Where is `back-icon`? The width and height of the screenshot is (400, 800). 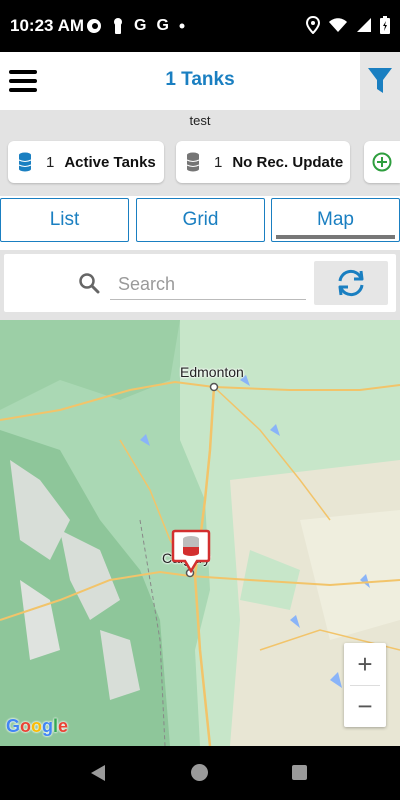
back-icon is located at coordinates (98, 773).